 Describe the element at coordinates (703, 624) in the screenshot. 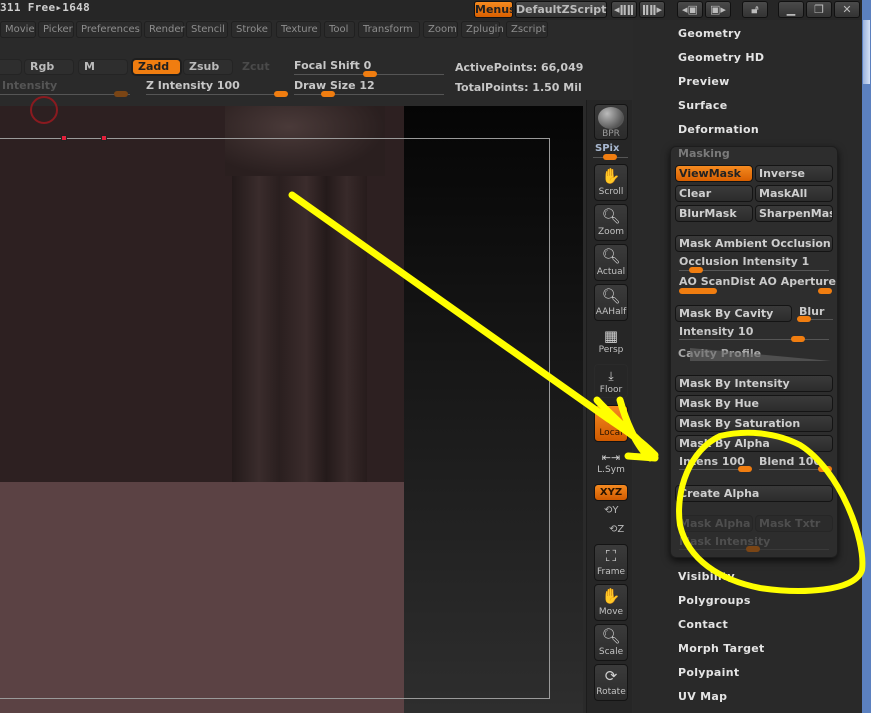

I see `section-contact: Contact` at that location.